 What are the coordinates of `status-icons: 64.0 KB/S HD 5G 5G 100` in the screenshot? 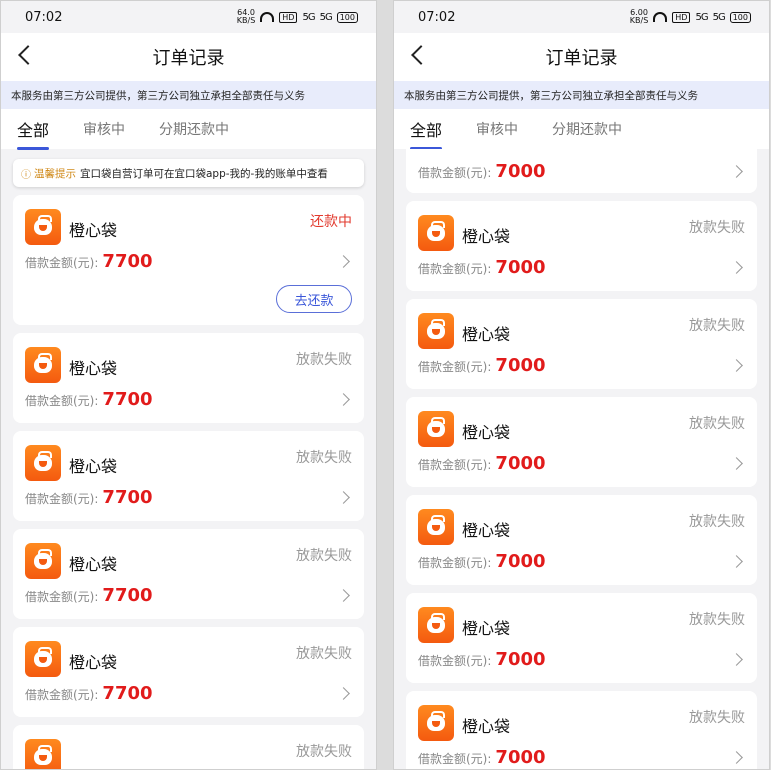 It's located at (297, 17).